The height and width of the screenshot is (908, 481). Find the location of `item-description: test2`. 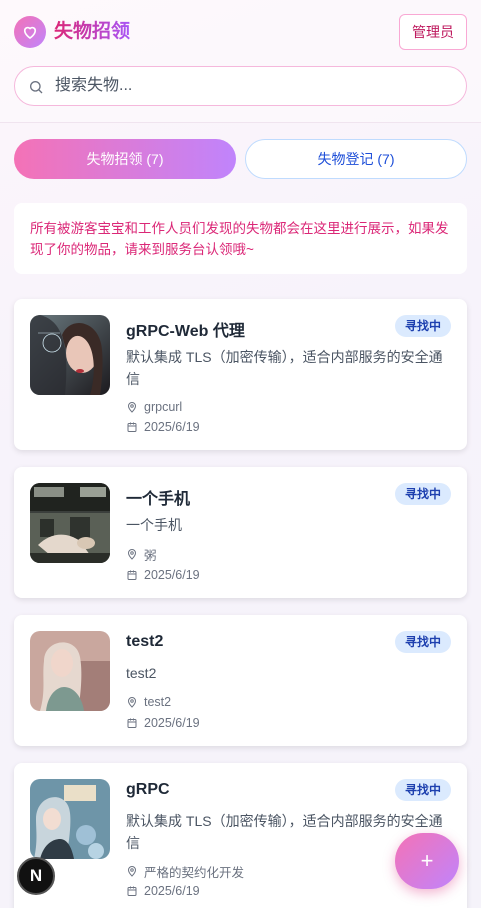

item-description: test2 is located at coordinates (141, 673).